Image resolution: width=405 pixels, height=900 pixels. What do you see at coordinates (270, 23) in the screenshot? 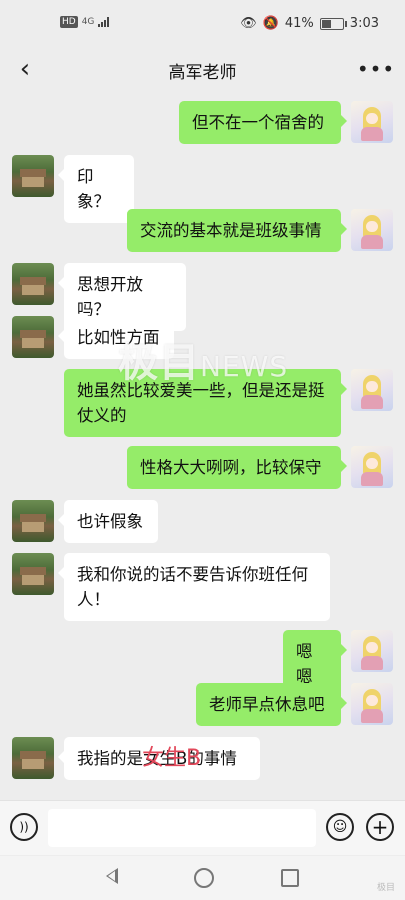
I see `mute-icon: 🔕` at bounding box center [270, 23].